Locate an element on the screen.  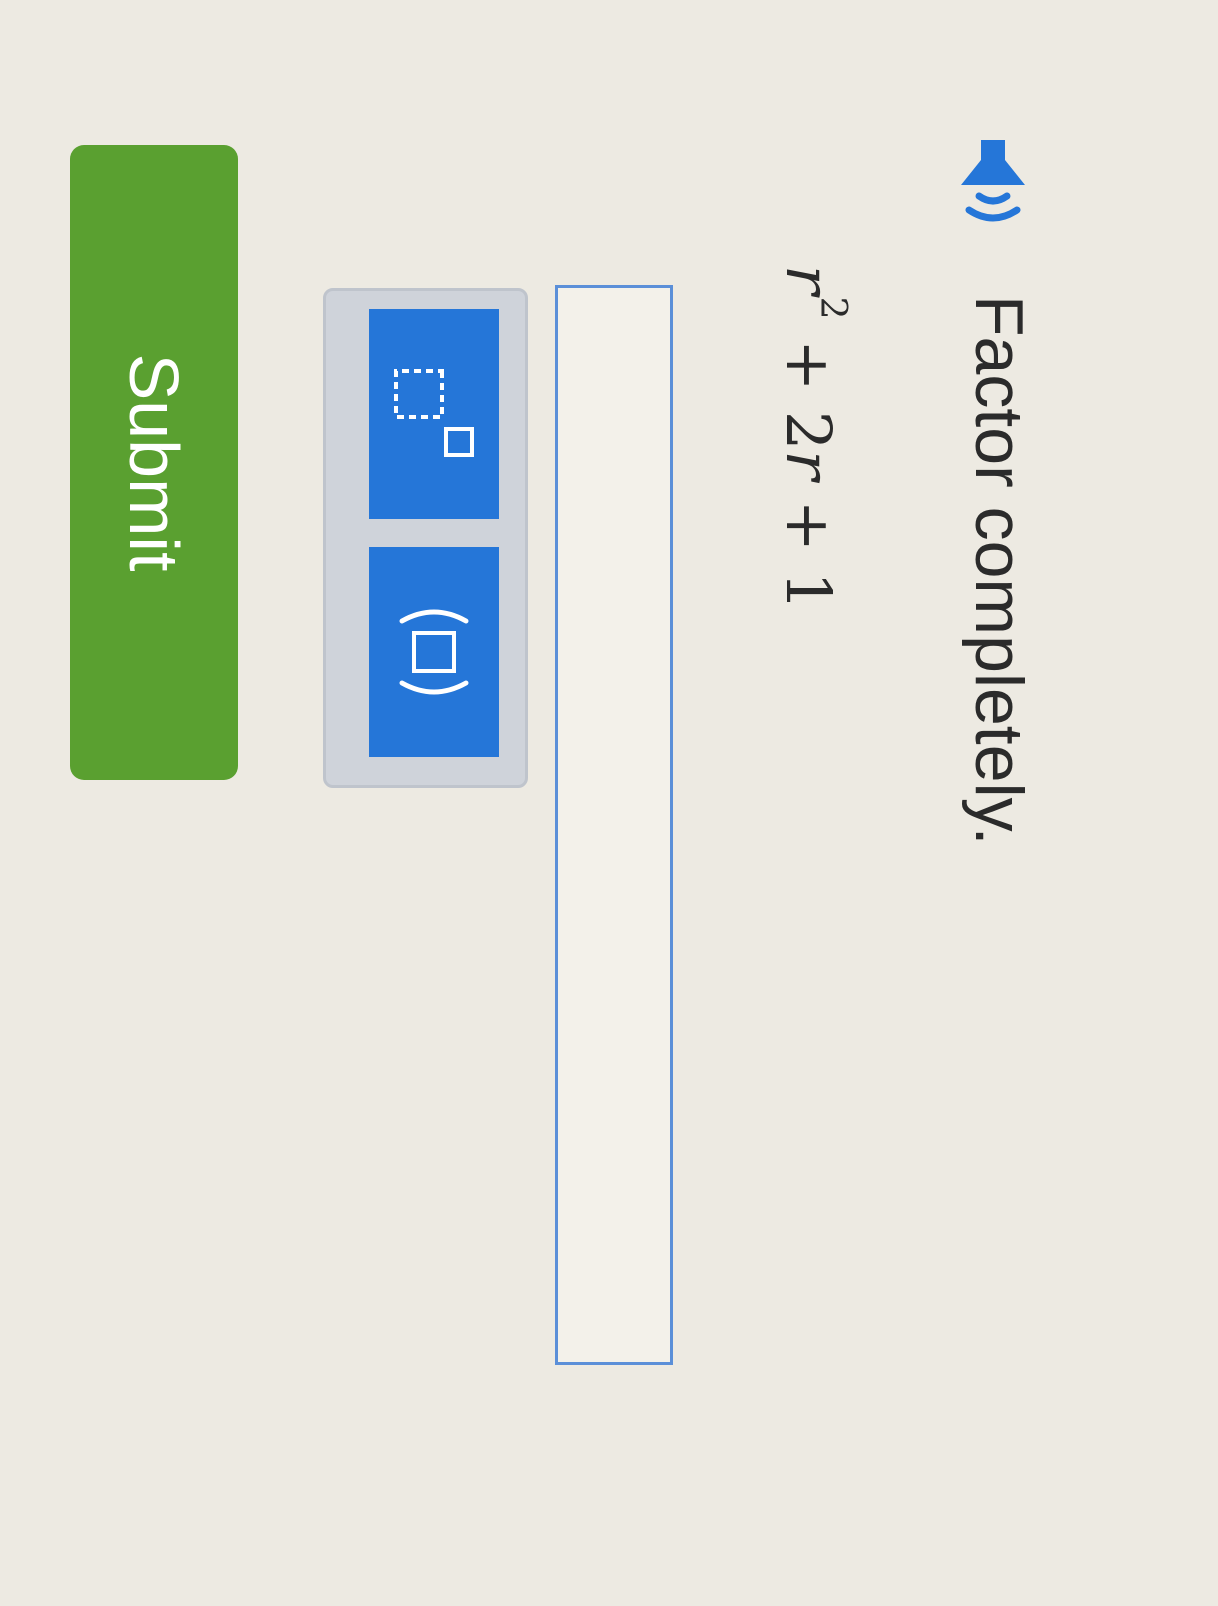
question-prompt: Factor completely. is located at coordinates (999, 570).